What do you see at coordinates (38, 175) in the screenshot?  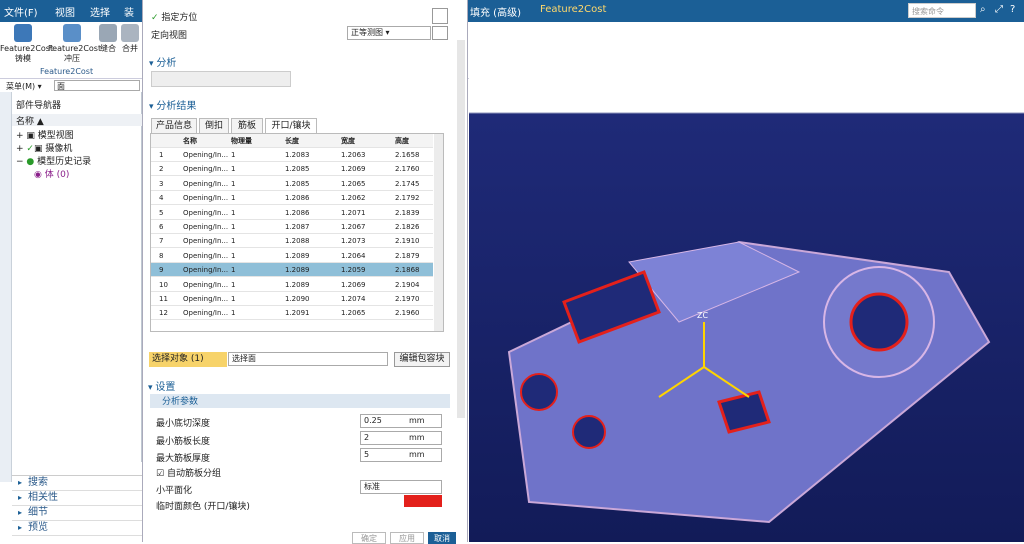 I see `eye-icon: ◉` at bounding box center [38, 175].